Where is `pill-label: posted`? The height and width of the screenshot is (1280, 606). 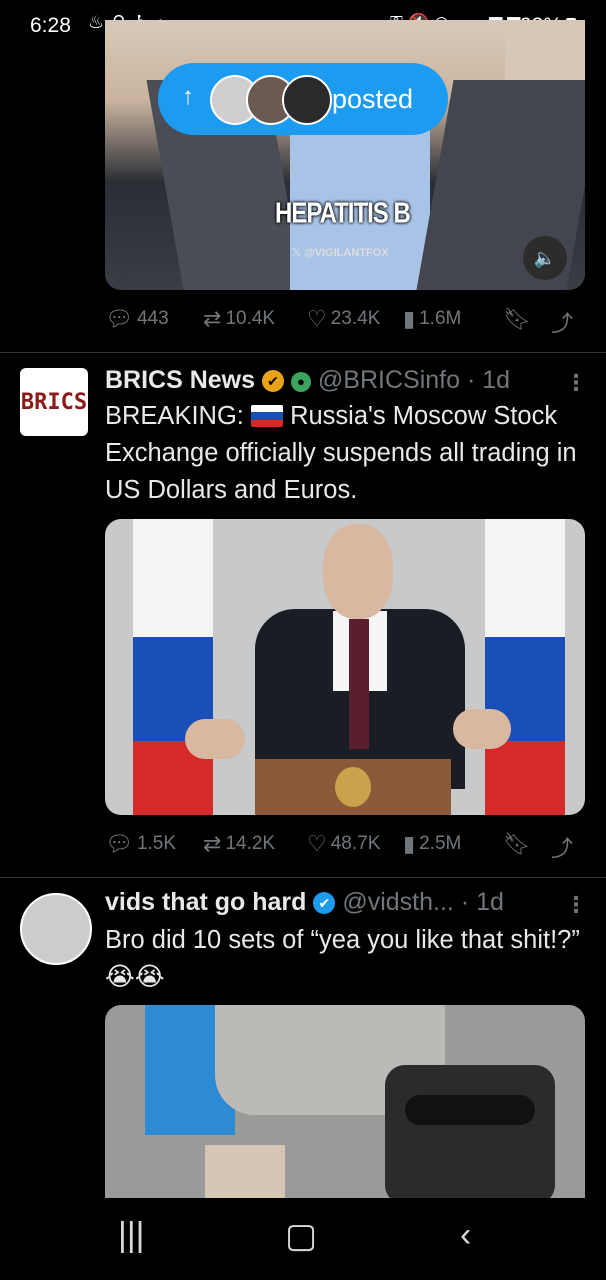 pill-label: posted is located at coordinates (373, 99).